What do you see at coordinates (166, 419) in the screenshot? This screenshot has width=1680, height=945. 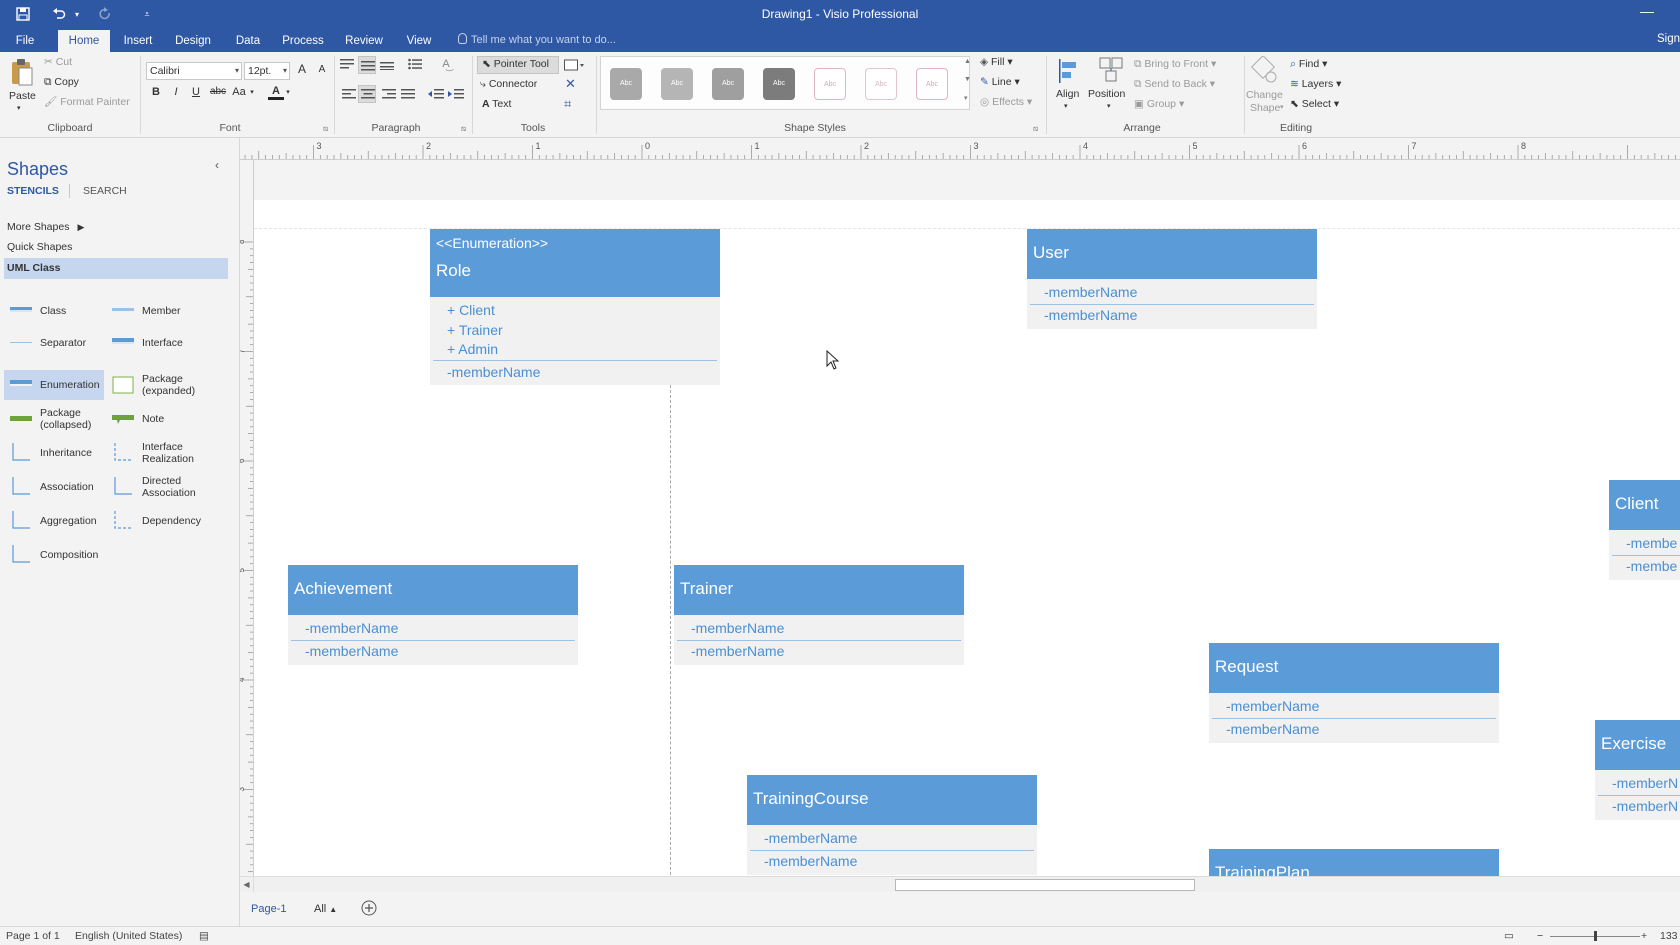 I see `stencil-note: Note` at bounding box center [166, 419].